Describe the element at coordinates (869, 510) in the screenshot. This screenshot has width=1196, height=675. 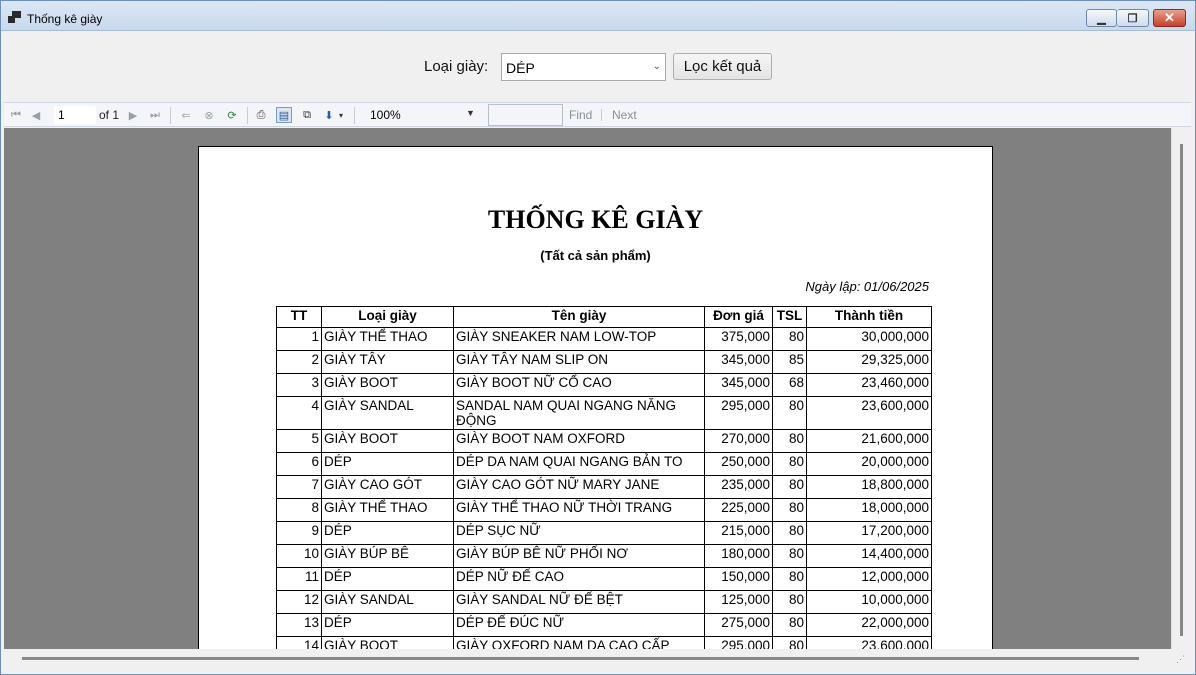
I see `total-cell: 18,000,000` at that location.